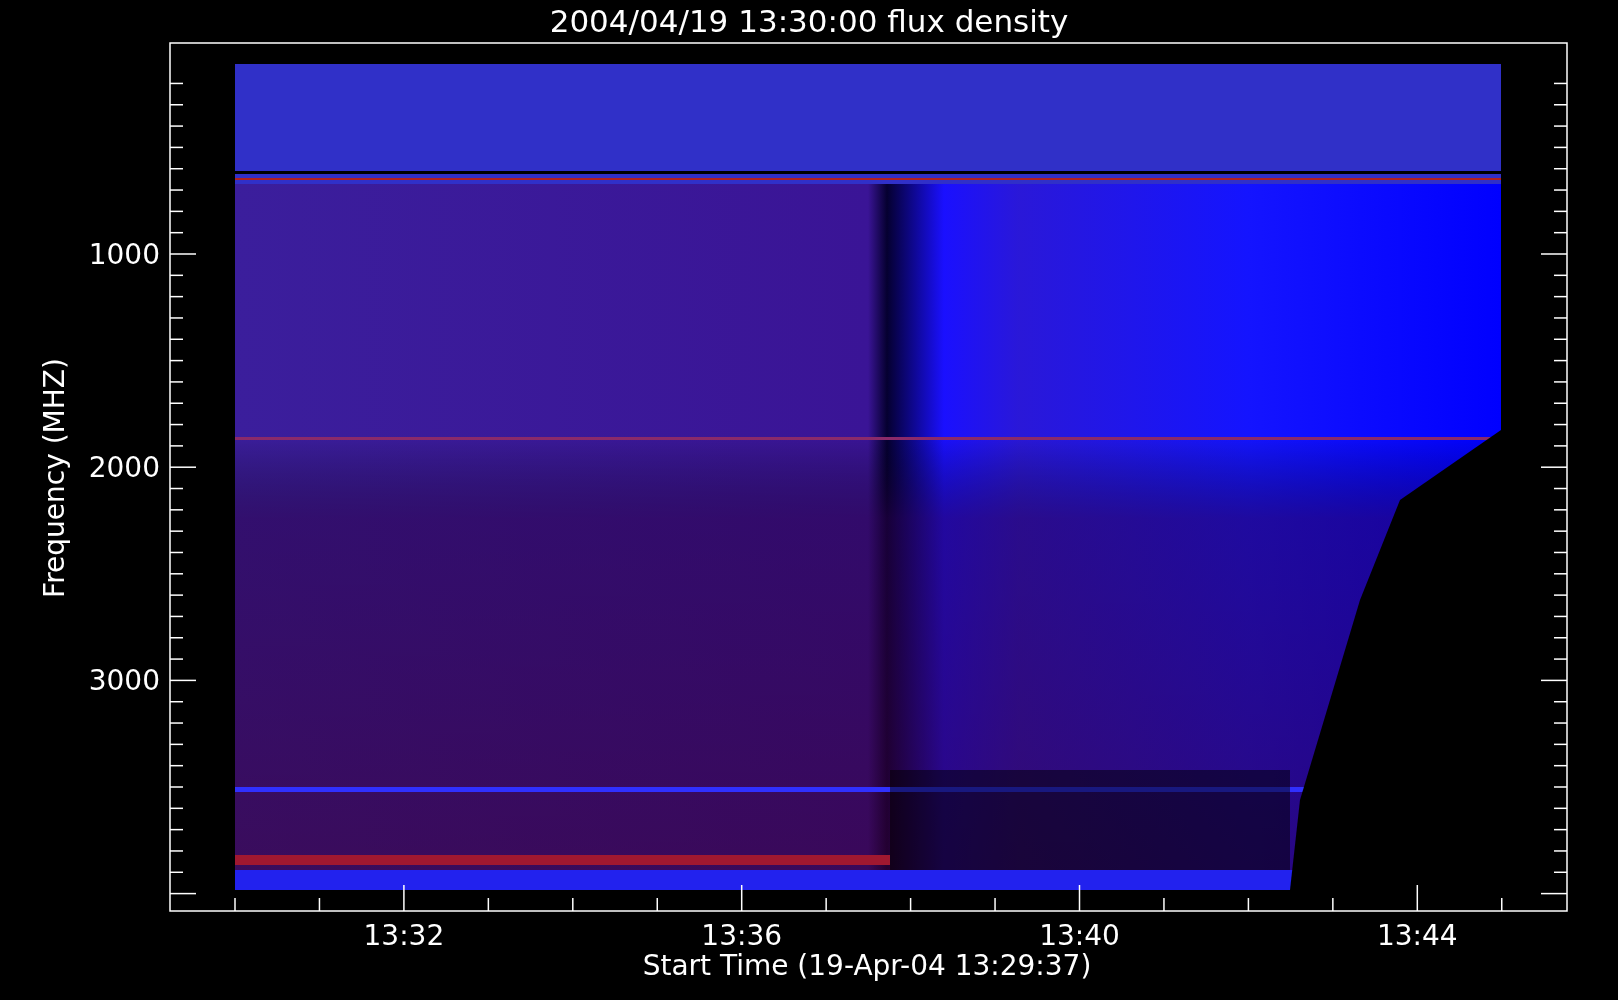  What do you see at coordinates (809, 21) in the screenshot?
I see `plot-title: 2004/04/19 13:30:00 flux density` at bounding box center [809, 21].